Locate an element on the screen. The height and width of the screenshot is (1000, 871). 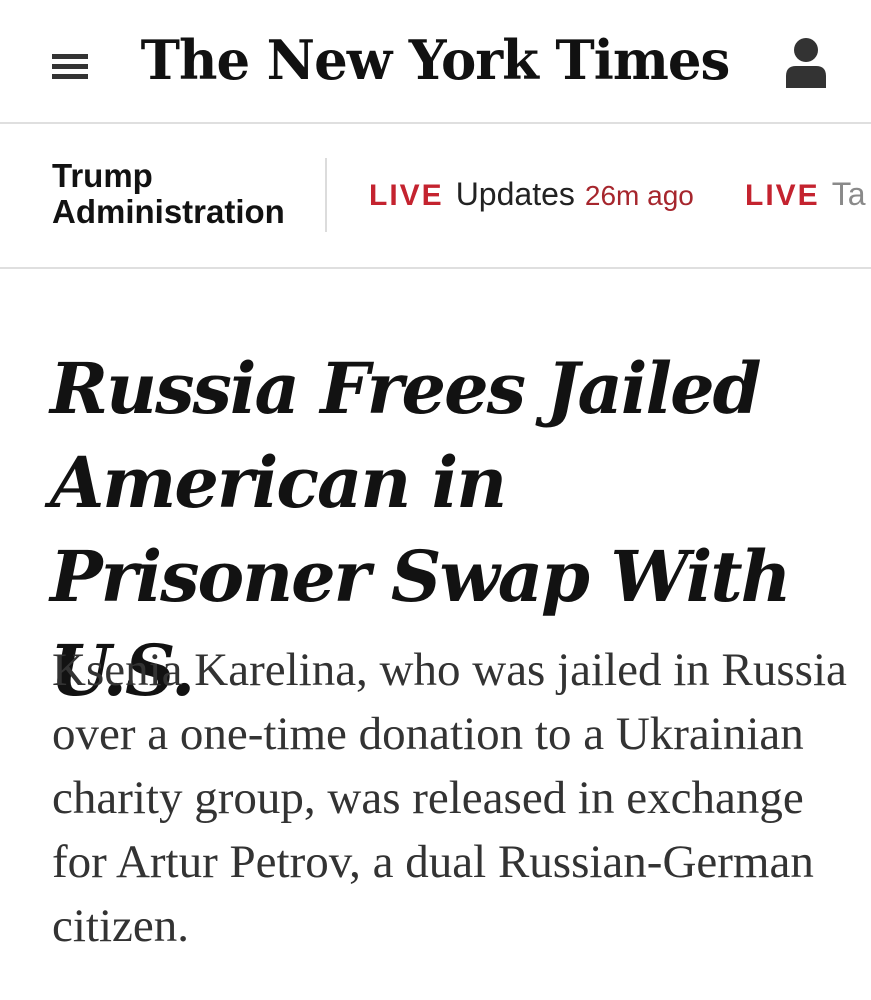
live-link-text: Ta is located at coordinates (848, 194).